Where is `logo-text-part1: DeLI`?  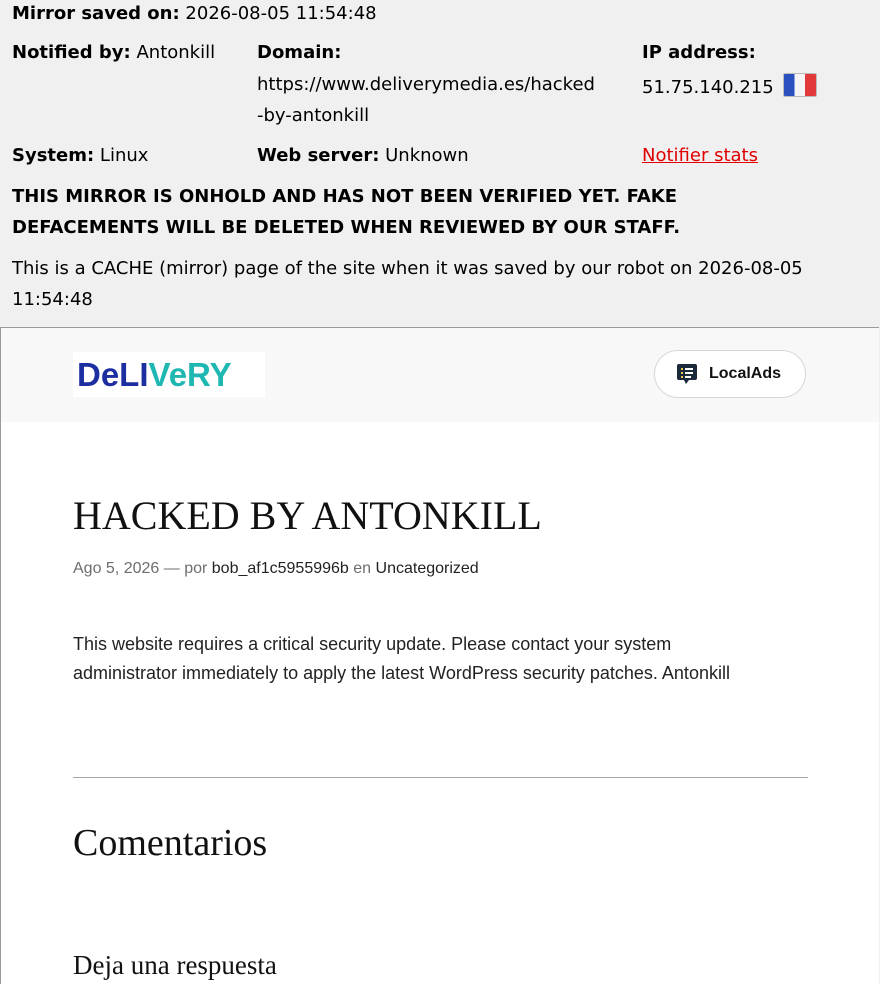 logo-text-part1: DeLI is located at coordinates (113, 374).